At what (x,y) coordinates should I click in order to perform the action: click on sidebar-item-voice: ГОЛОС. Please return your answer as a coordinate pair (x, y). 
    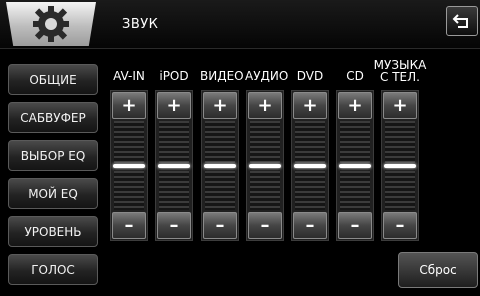
    Looking at the image, I should click on (53, 269).